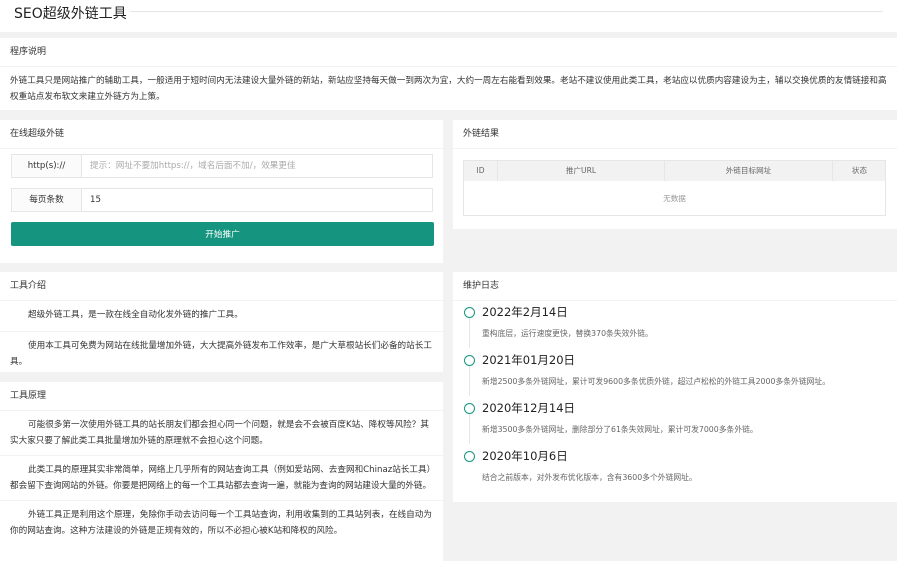 The image size is (897, 561). Describe the element at coordinates (506, 11) in the screenshot. I see `title-divider` at that location.